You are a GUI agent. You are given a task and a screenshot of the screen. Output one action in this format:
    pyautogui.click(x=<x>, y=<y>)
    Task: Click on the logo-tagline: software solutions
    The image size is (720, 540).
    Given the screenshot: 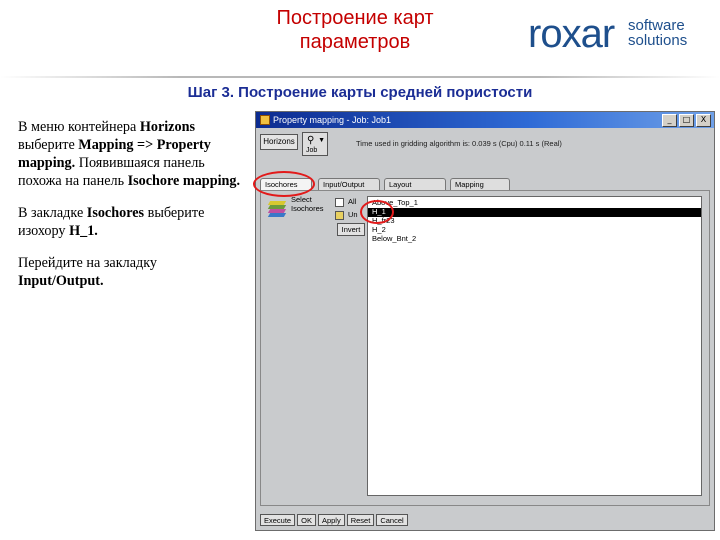 What is the action you would take?
    pyautogui.click(x=657, y=33)
    